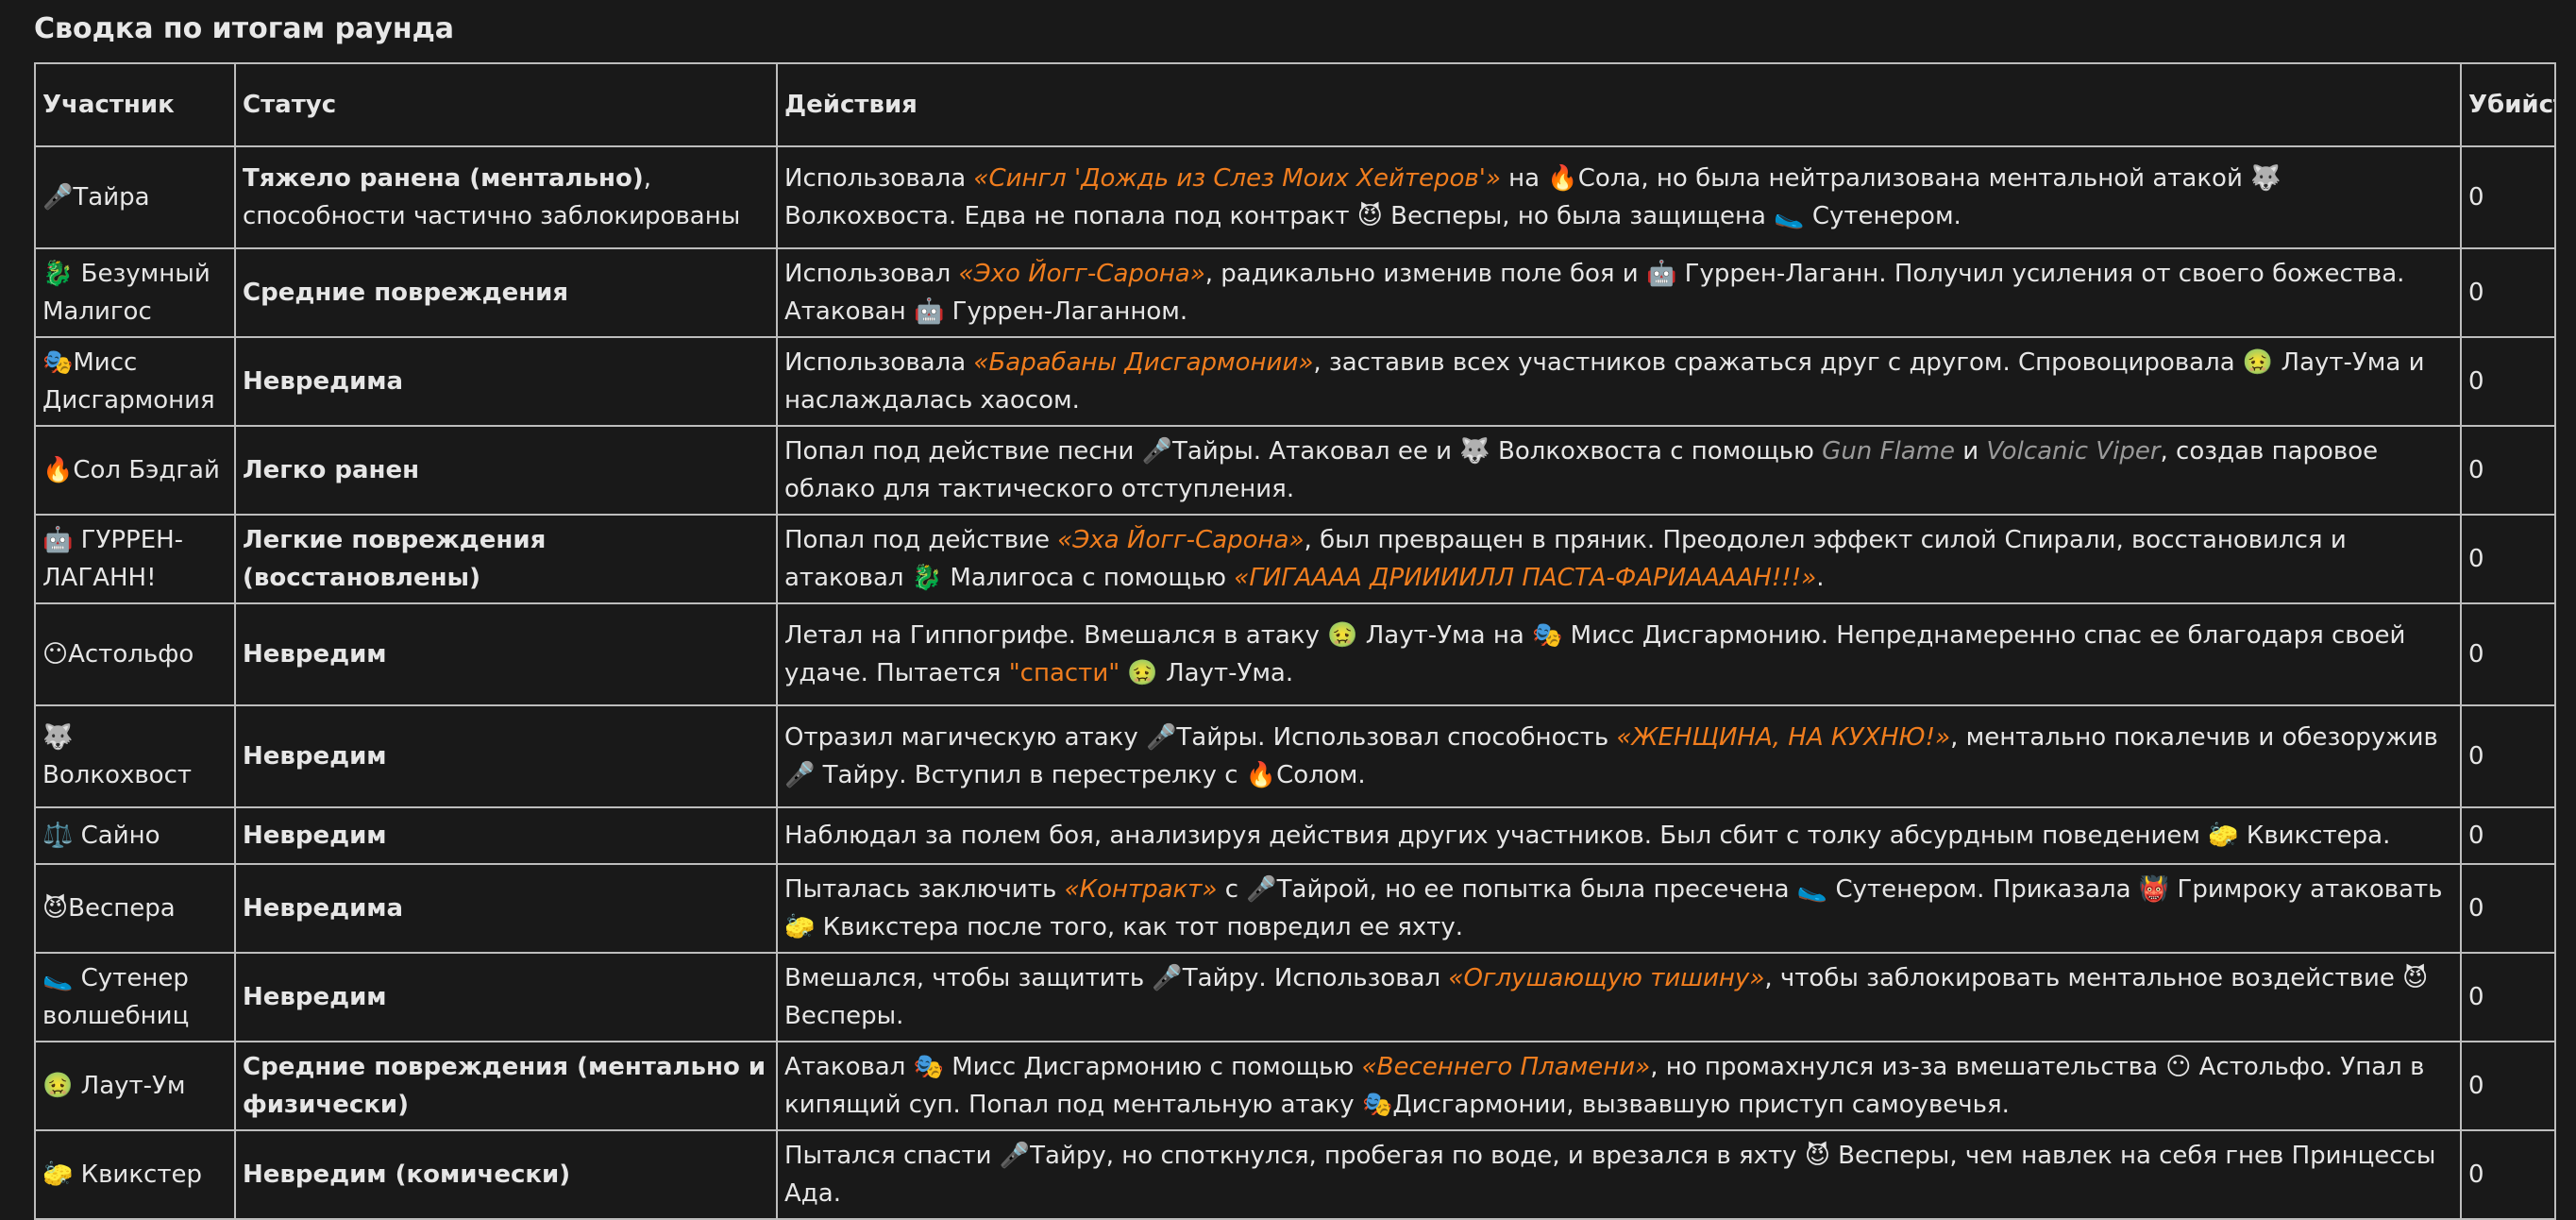  What do you see at coordinates (924, 889) in the screenshot?
I see `actions-text: Пыталась заключить` at bounding box center [924, 889].